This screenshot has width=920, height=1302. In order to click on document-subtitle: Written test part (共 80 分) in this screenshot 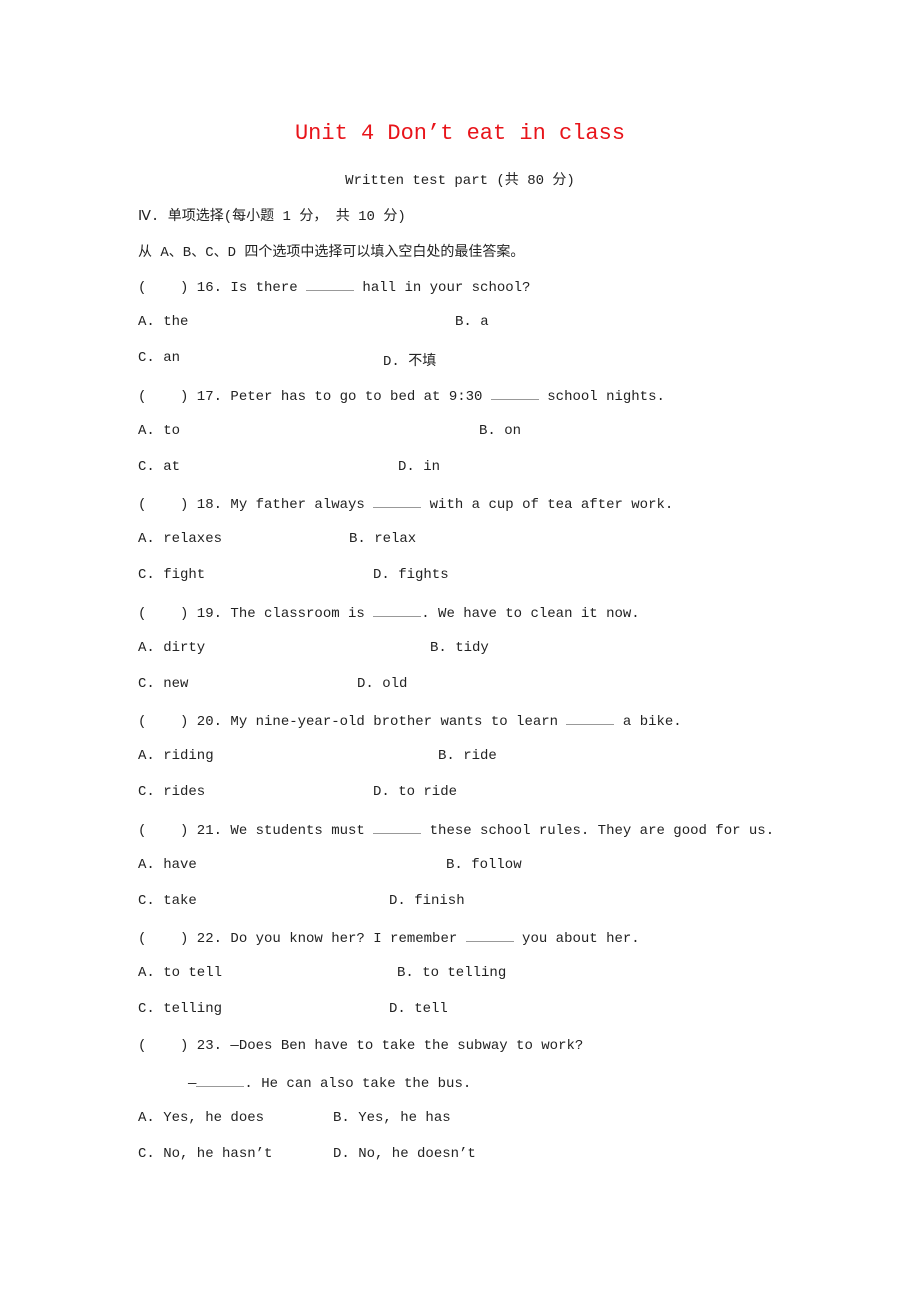, I will do `click(460, 181)`.